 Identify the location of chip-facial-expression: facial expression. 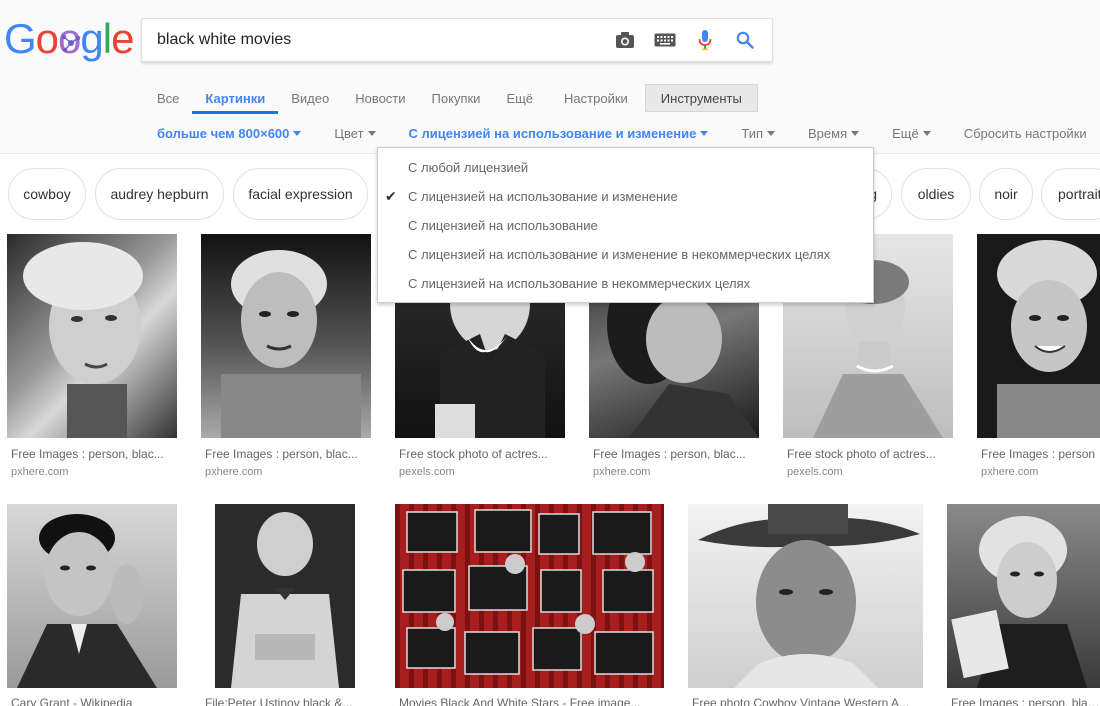
(300, 194).